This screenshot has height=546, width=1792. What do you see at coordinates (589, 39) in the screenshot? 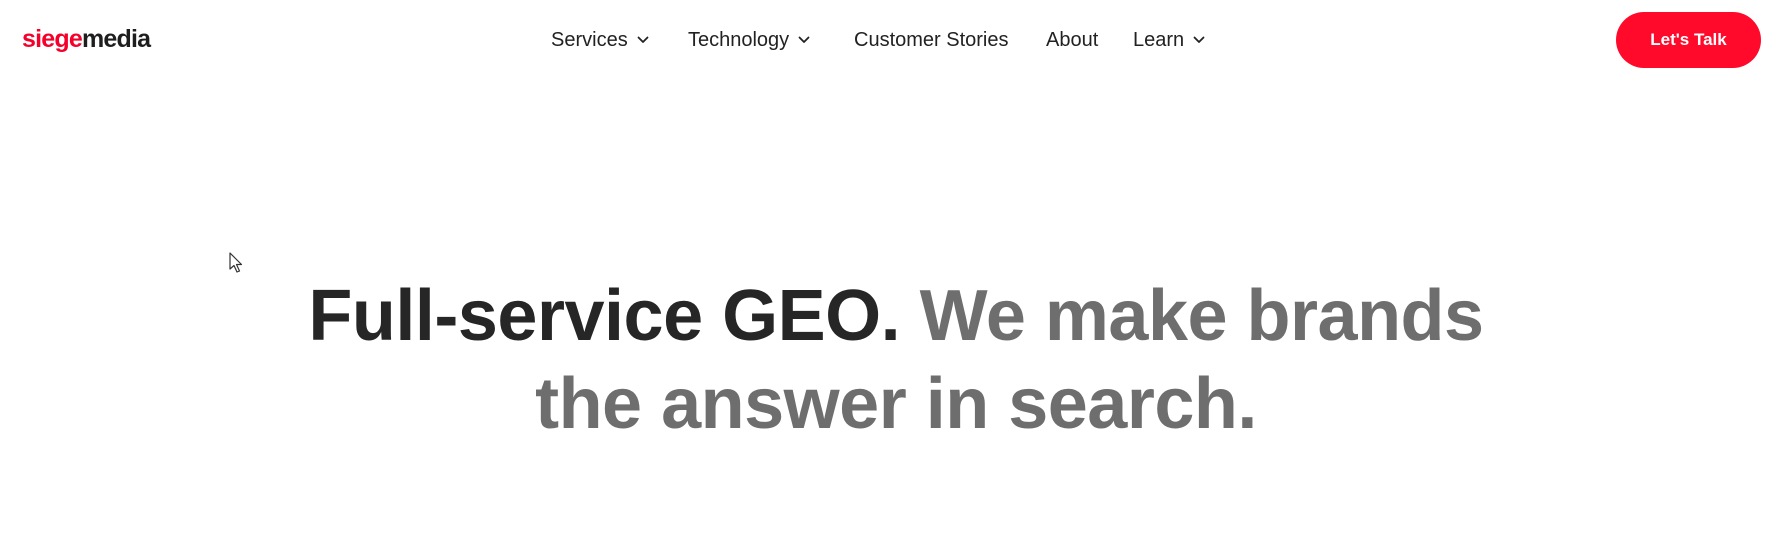
I see `nav-item-label: Services` at bounding box center [589, 39].